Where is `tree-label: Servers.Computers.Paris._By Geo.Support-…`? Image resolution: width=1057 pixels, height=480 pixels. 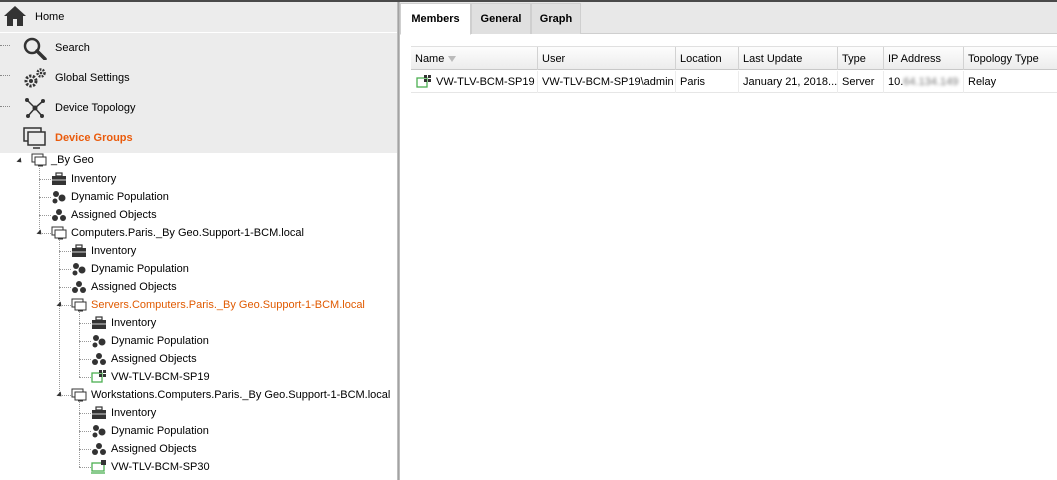 tree-label: Servers.Computers.Paris._By Geo.Support-… is located at coordinates (228, 305).